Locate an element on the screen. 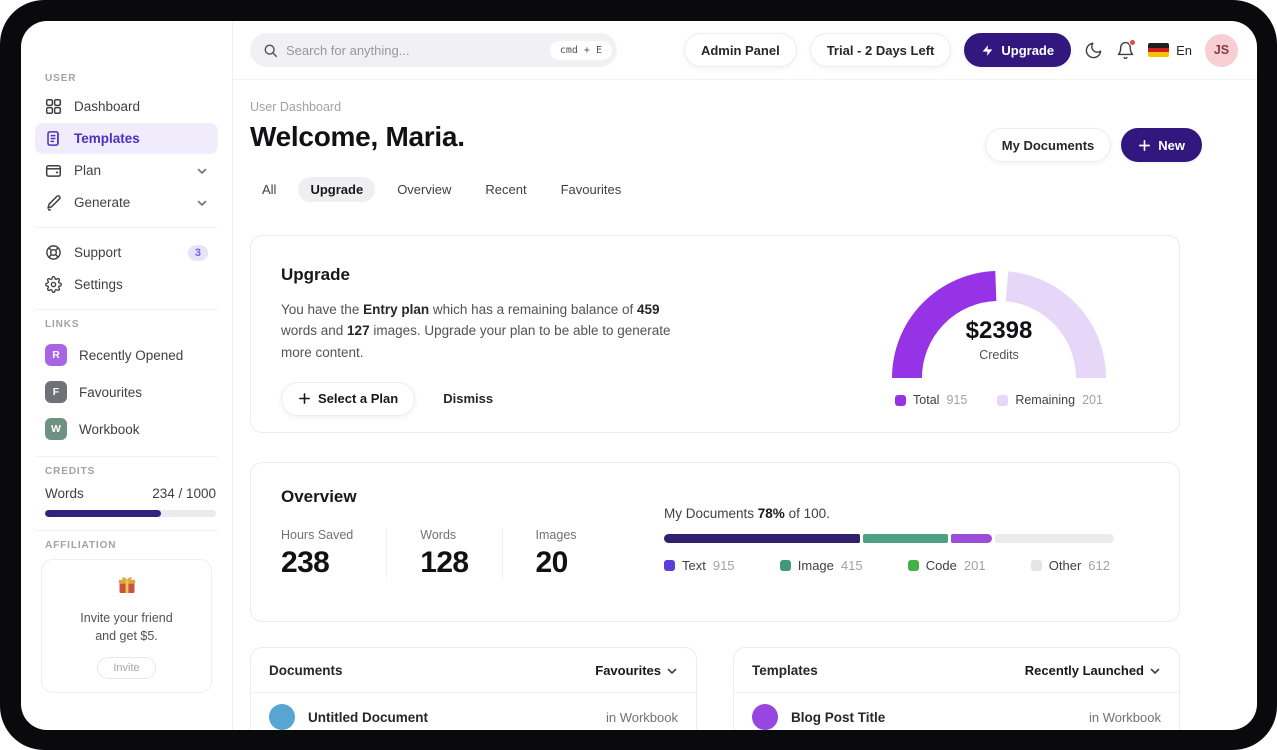 The image size is (1277, 750). gauge-legend: Total 915 Remaining 201 is located at coordinates (999, 400).